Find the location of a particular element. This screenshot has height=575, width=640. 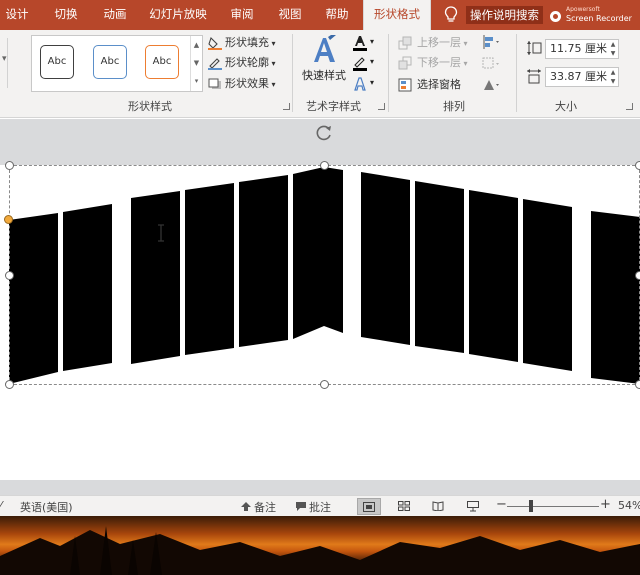

reading-view-button is located at coordinates (439, 506).